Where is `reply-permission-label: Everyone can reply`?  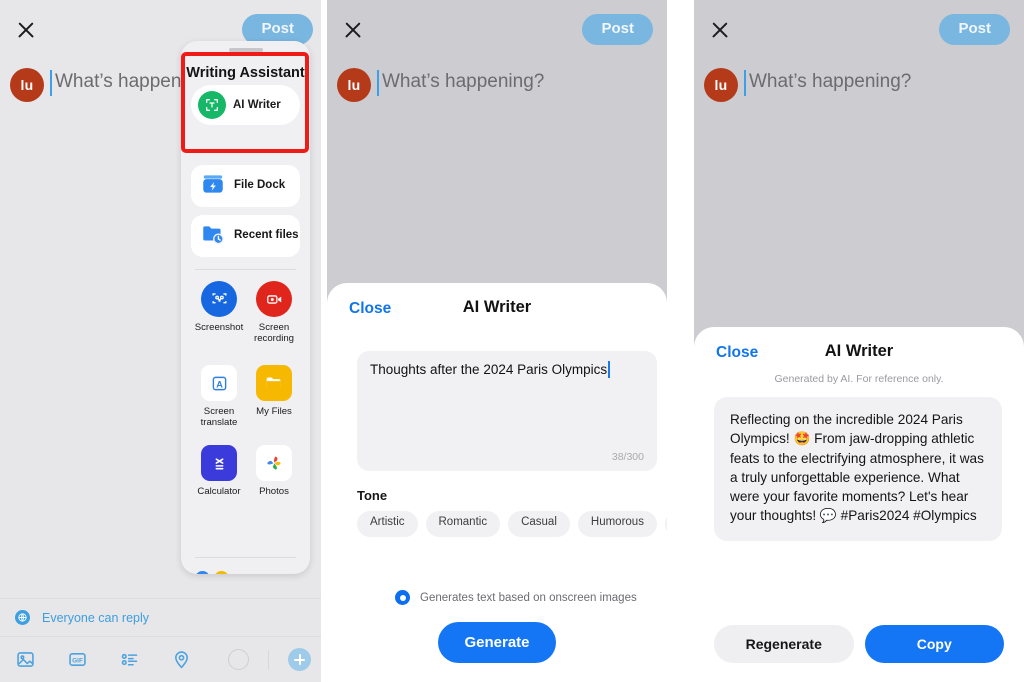 reply-permission-label: Everyone can reply is located at coordinates (96, 617).